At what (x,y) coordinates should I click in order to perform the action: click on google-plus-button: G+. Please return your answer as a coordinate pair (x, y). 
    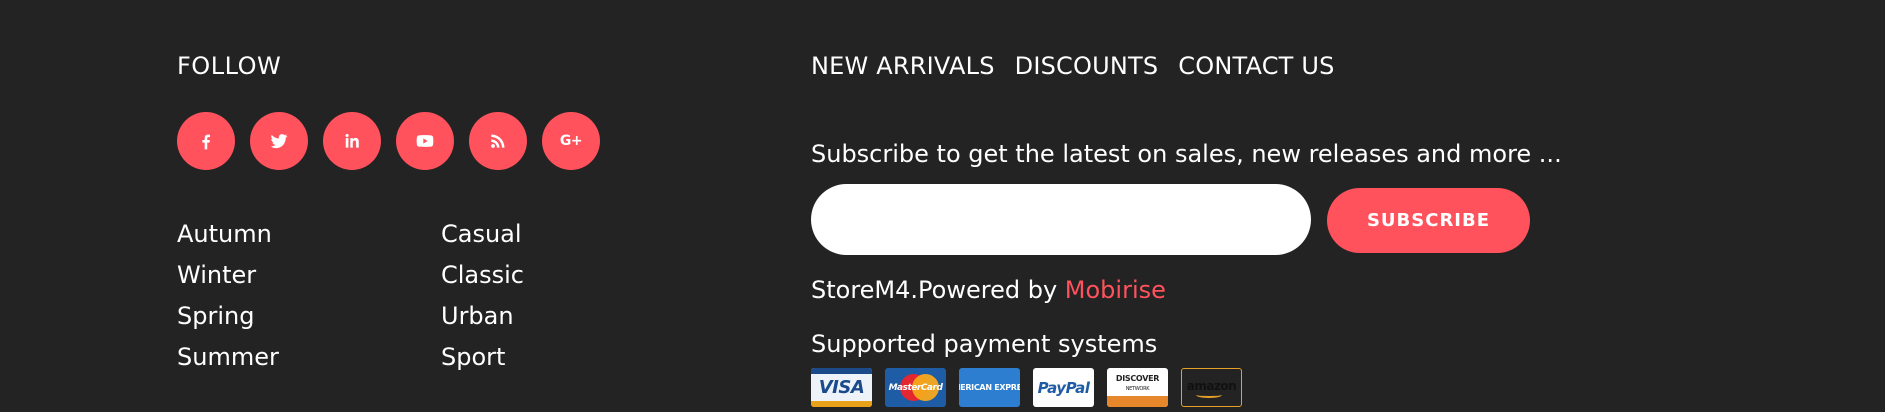
    Looking at the image, I should click on (571, 141).